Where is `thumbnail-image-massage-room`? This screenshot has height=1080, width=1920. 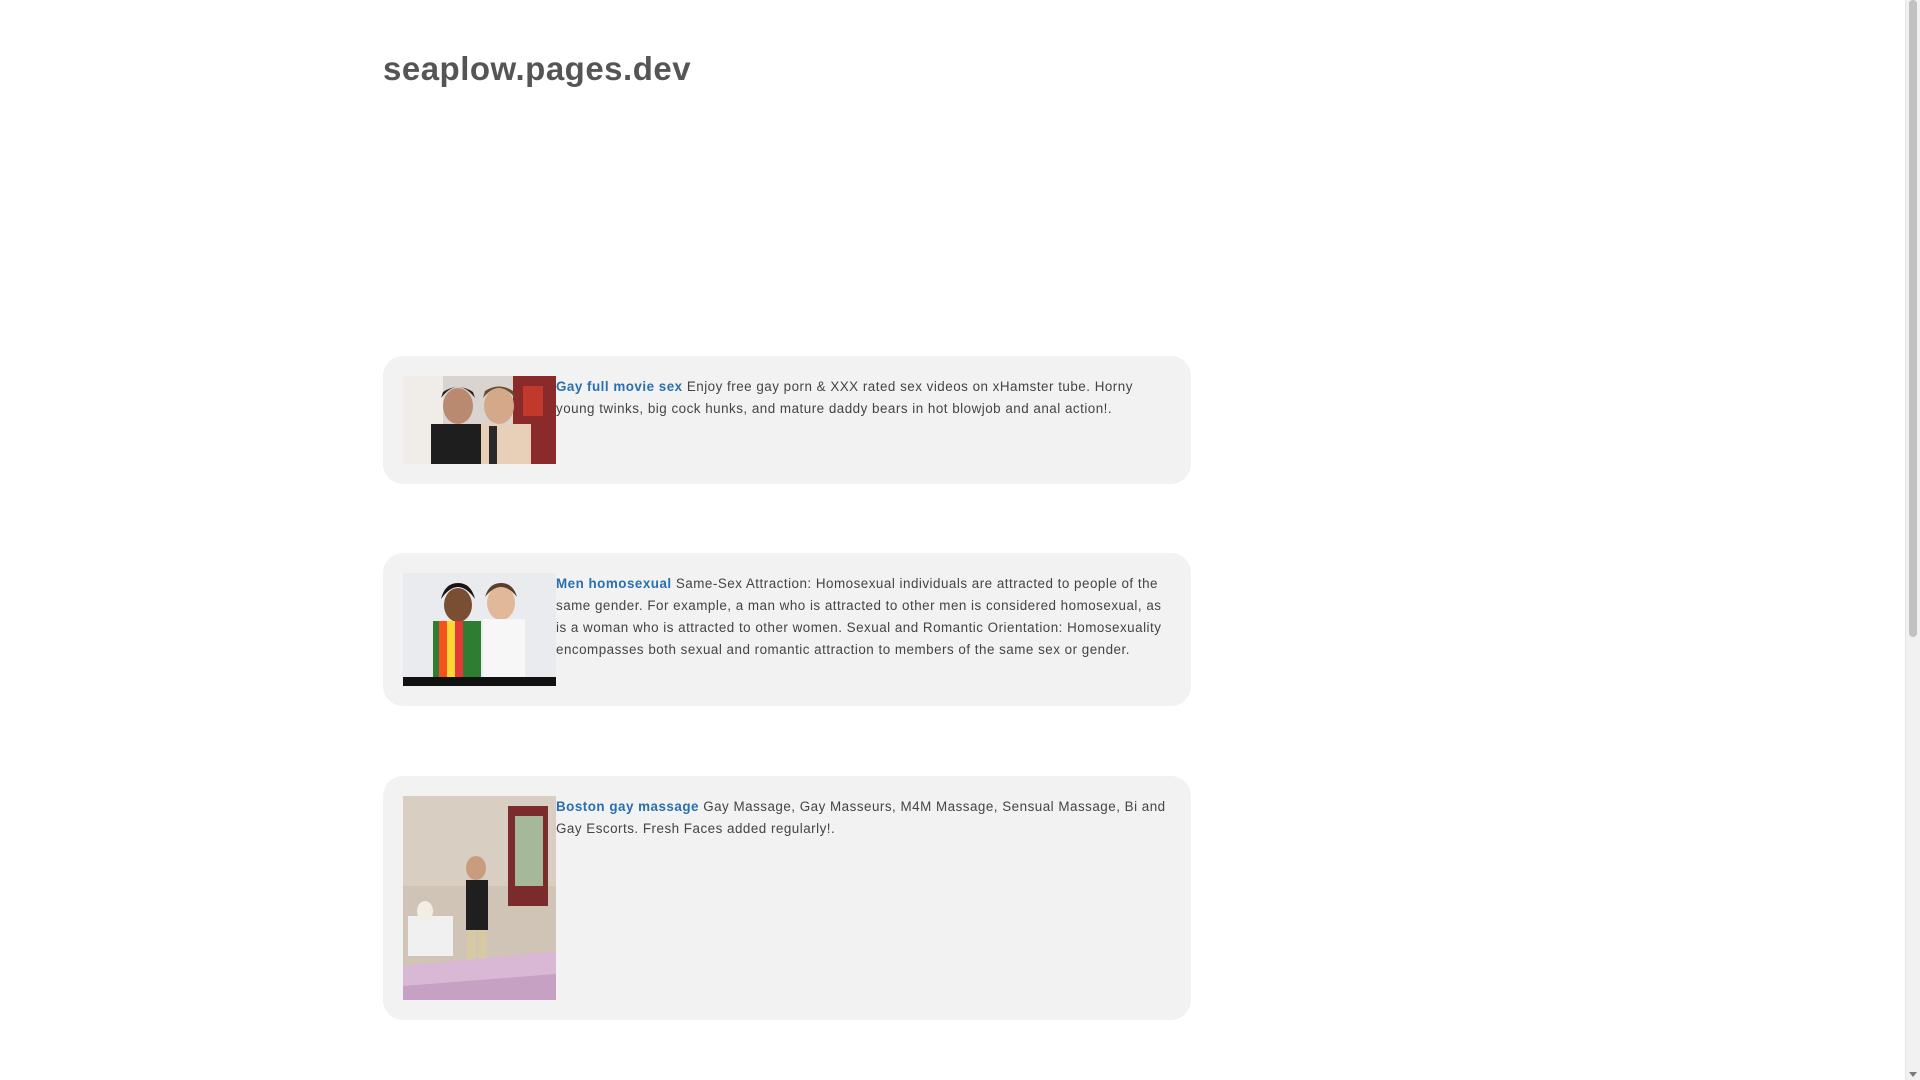 thumbnail-image-massage-room is located at coordinates (479, 898).